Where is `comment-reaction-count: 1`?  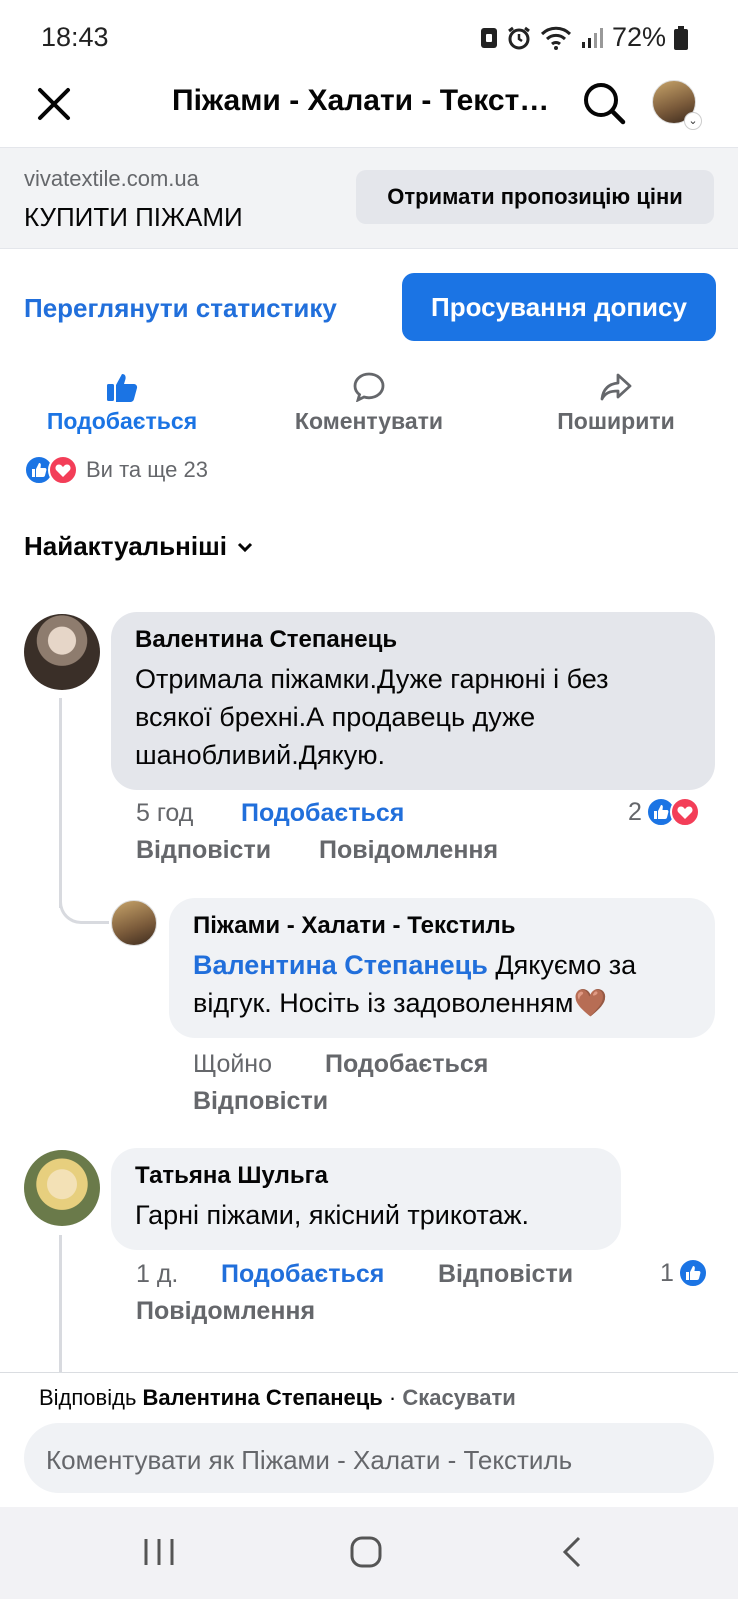
comment-reaction-count: 1 is located at coordinates (667, 1272).